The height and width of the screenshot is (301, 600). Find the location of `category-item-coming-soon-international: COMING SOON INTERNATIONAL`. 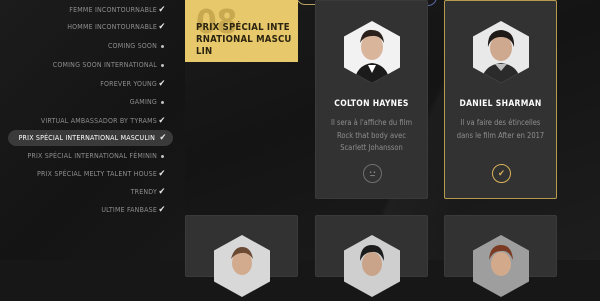

category-item-coming-soon-international: COMING SOON INTERNATIONAL is located at coordinates (105, 65).